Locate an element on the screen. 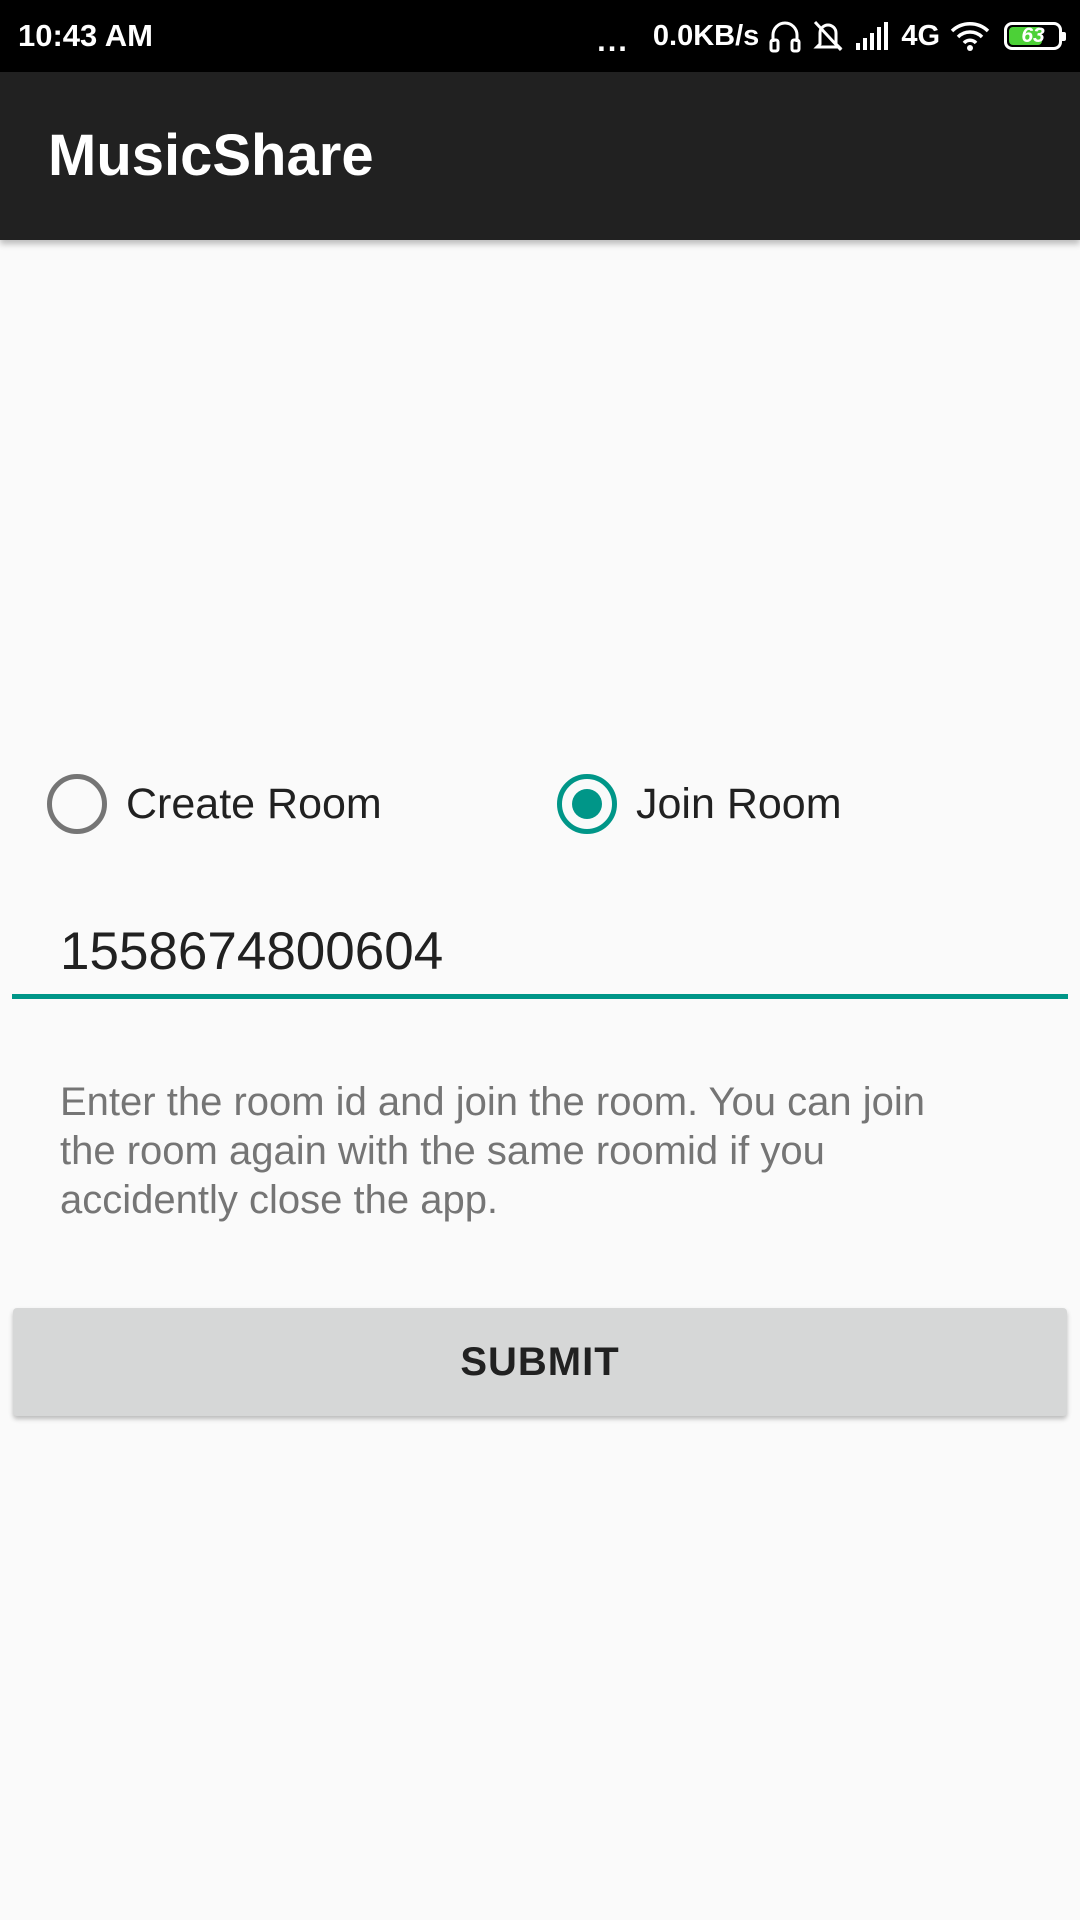 Image resolution: width=1080 pixels, height=1920 pixels. battery-icon: 63 is located at coordinates (1035, 36).